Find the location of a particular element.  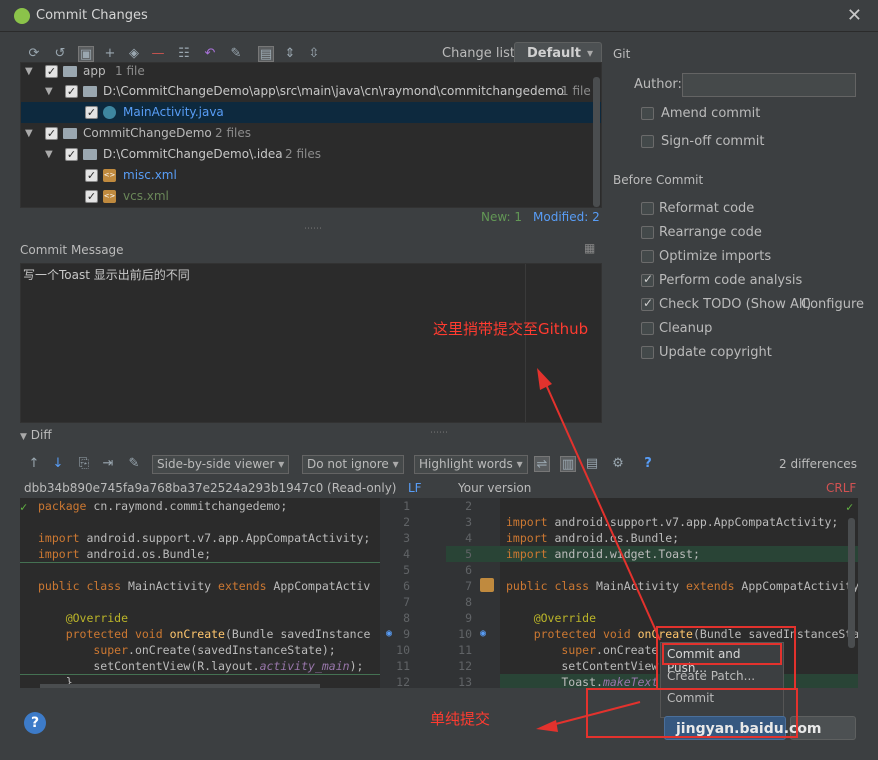

arrow-line-up is located at coordinates (602, 510).